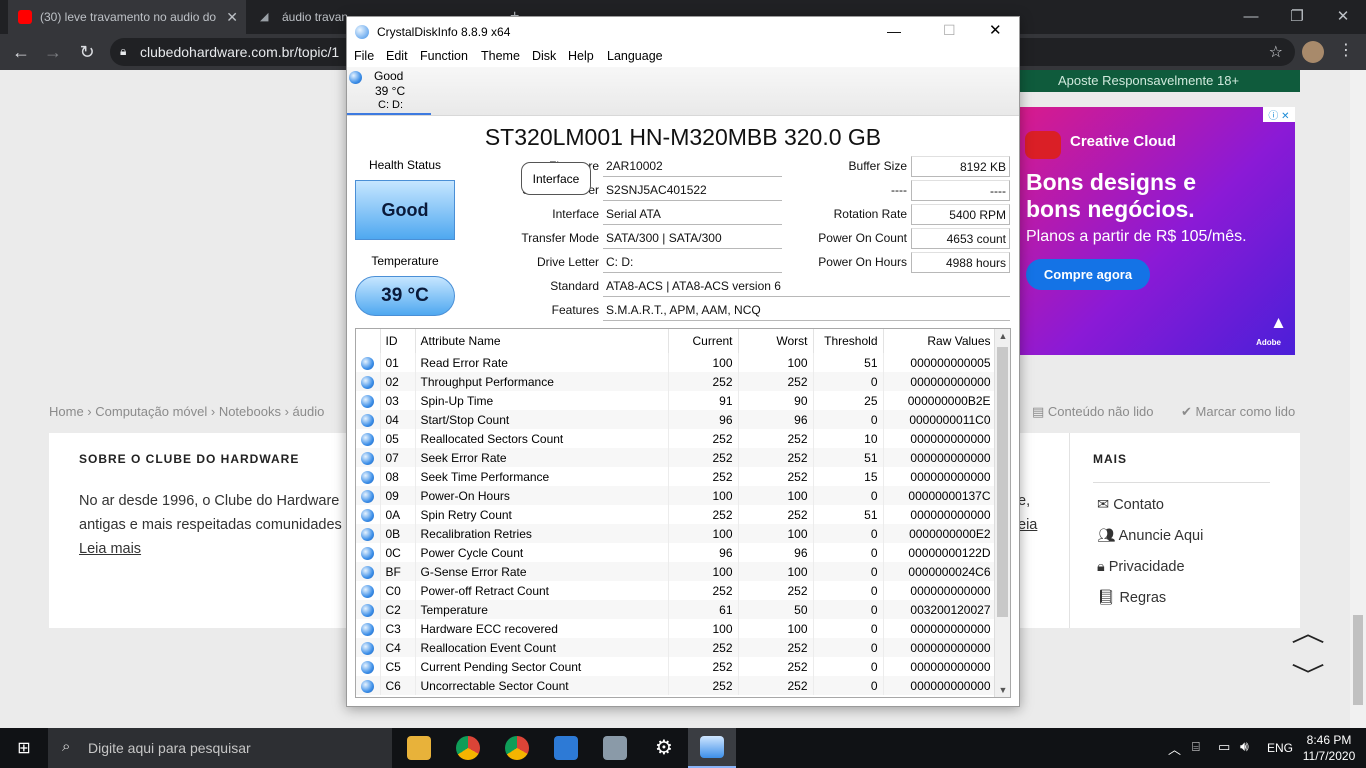 Image resolution: width=1366 pixels, height=768 pixels. What do you see at coordinates (405, 210) in the screenshot?
I see `health-status-button: Good` at bounding box center [405, 210].